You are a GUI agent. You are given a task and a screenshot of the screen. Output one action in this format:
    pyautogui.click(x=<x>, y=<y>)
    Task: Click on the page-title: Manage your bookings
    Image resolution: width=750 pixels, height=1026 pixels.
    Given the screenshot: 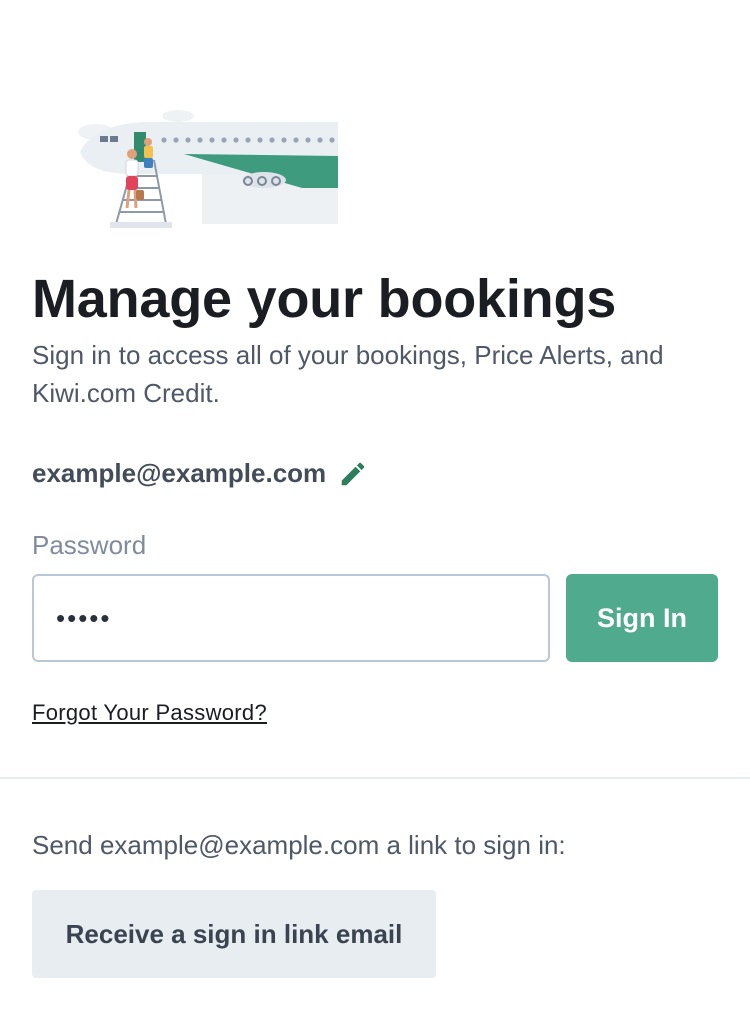 What is the action you would take?
    pyautogui.click(x=324, y=299)
    